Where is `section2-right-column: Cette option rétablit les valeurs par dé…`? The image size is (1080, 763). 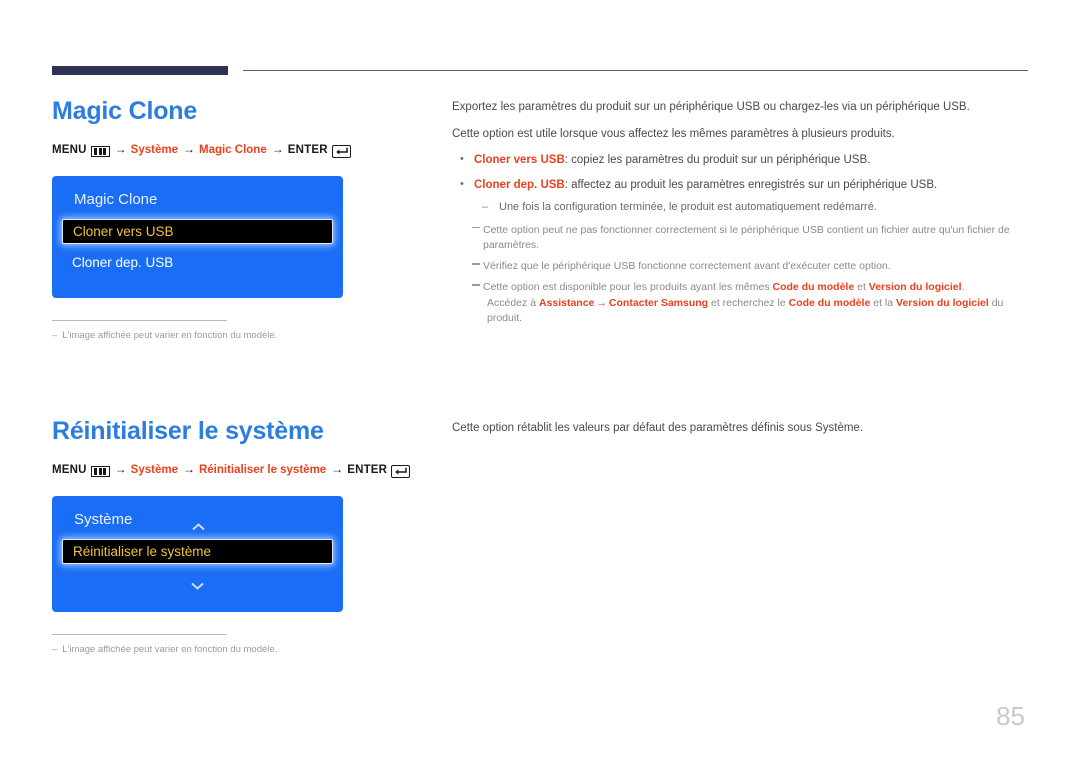 section2-right-column: Cette option rétablit les valeurs par dé… is located at coordinates (742, 433).